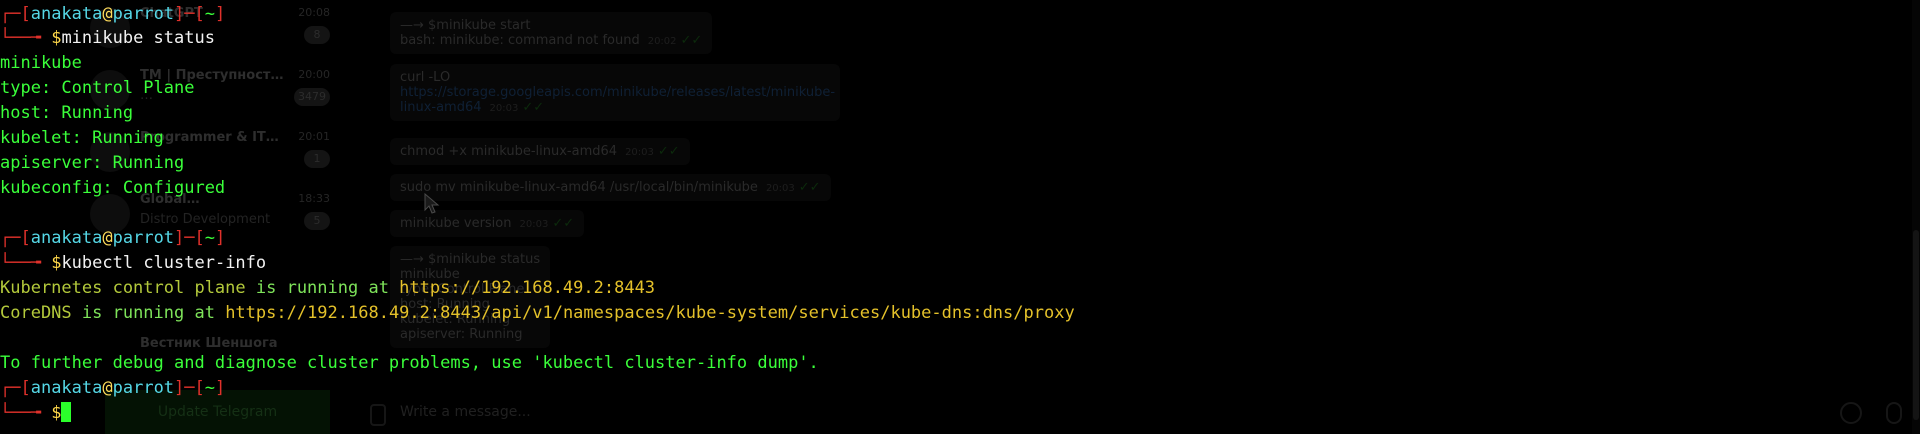 The image size is (1920, 434). Describe the element at coordinates (520, 40) in the screenshot. I see `message-text: bash: minikube: command not found` at that location.